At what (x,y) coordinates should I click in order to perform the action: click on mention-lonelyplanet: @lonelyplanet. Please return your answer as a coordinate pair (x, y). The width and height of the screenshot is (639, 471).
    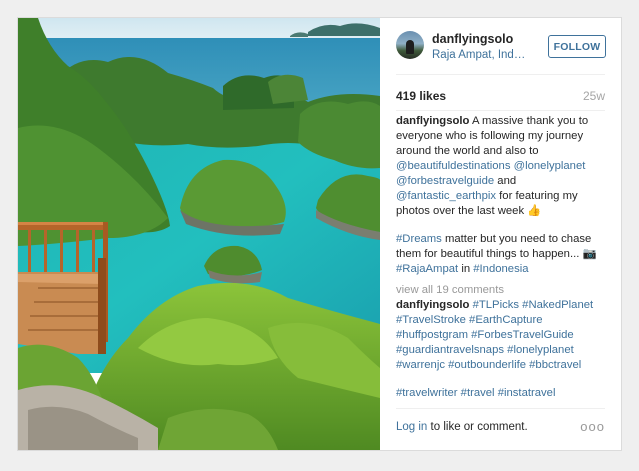
    Looking at the image, I should click on (550, 166).